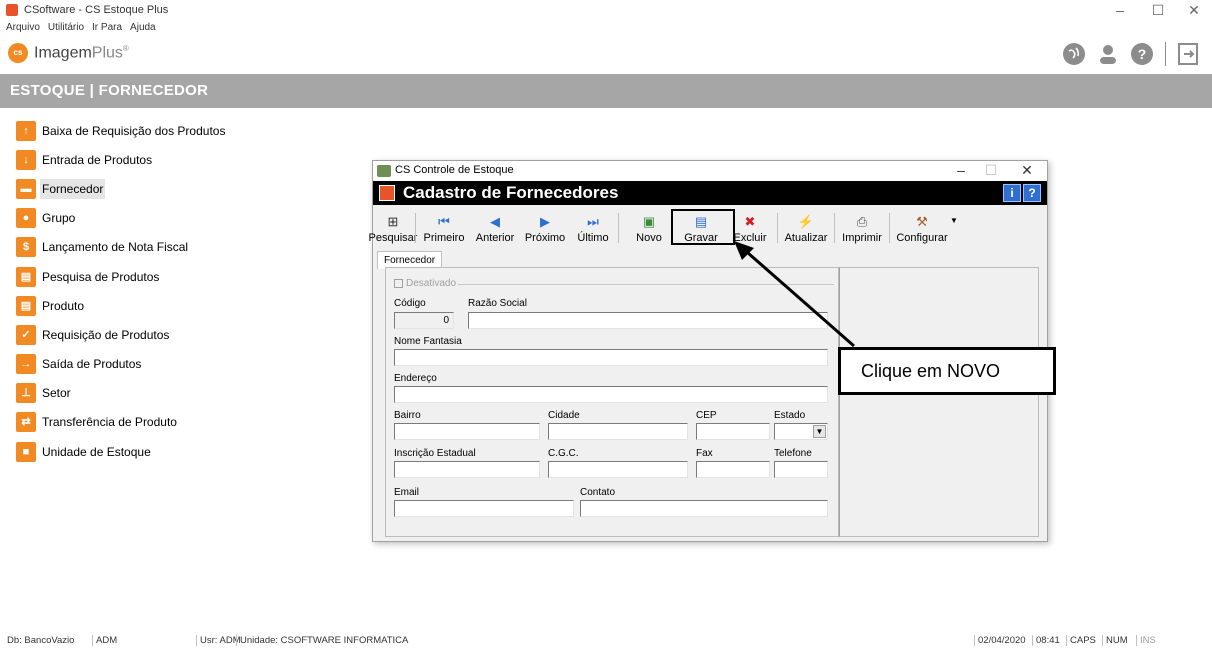  I want to click on toolbar-button: ⊞ Pesquisar, so click(393, 228).